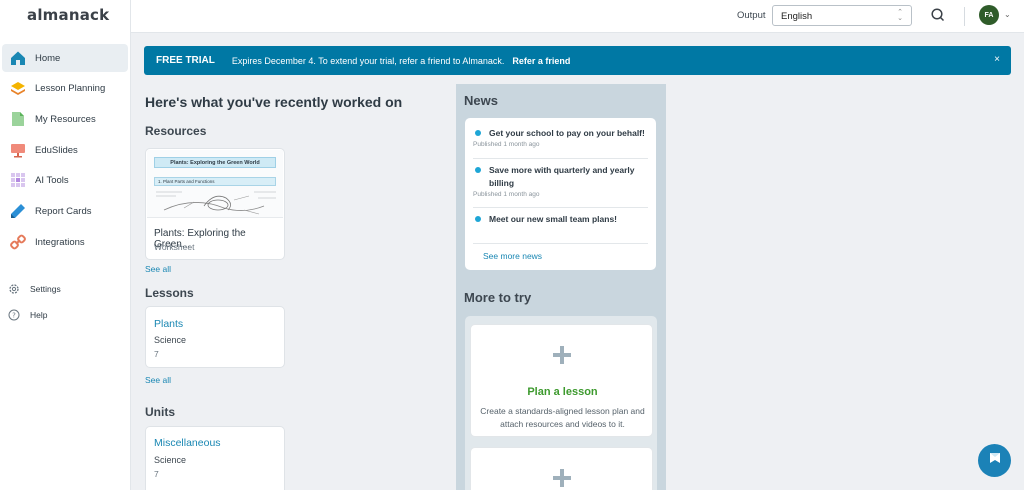 This screenshot has height=490, width=1024. I want to click on sidebar-item-integrations: Integrations, so click(65, 242).